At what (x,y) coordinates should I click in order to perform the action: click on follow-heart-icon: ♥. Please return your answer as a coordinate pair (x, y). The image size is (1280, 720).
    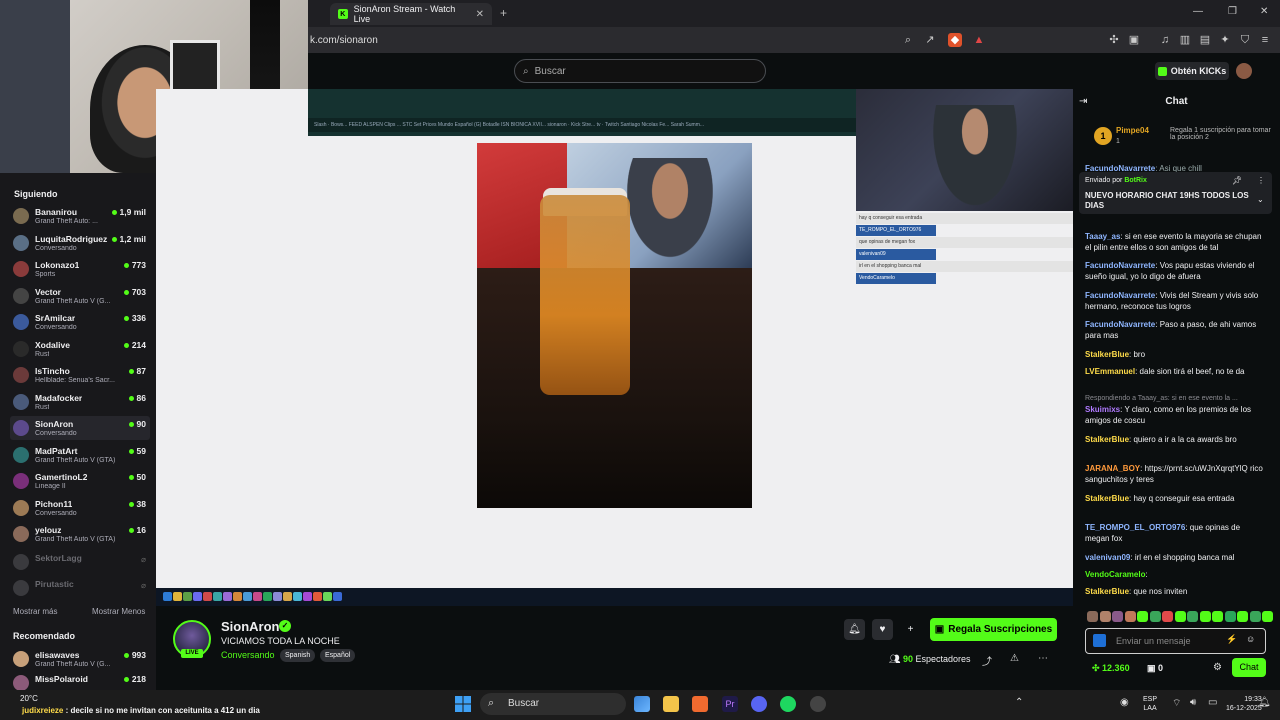
    Looking at the image, I should click on (882, 629).